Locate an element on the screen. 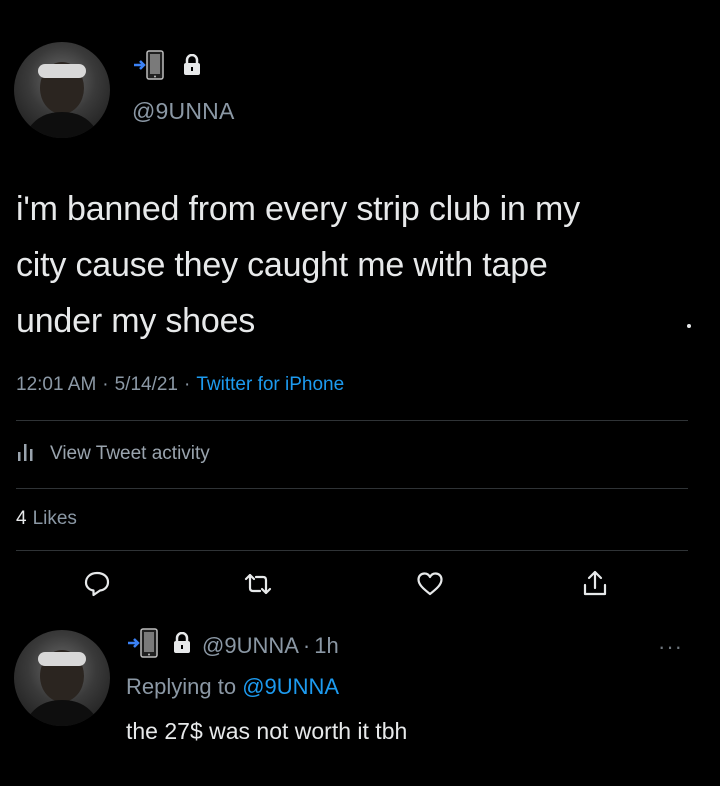 Image resolution: width=720 pixels, height=786 pixels. retweet-icon is located at coordinates (258, 584).